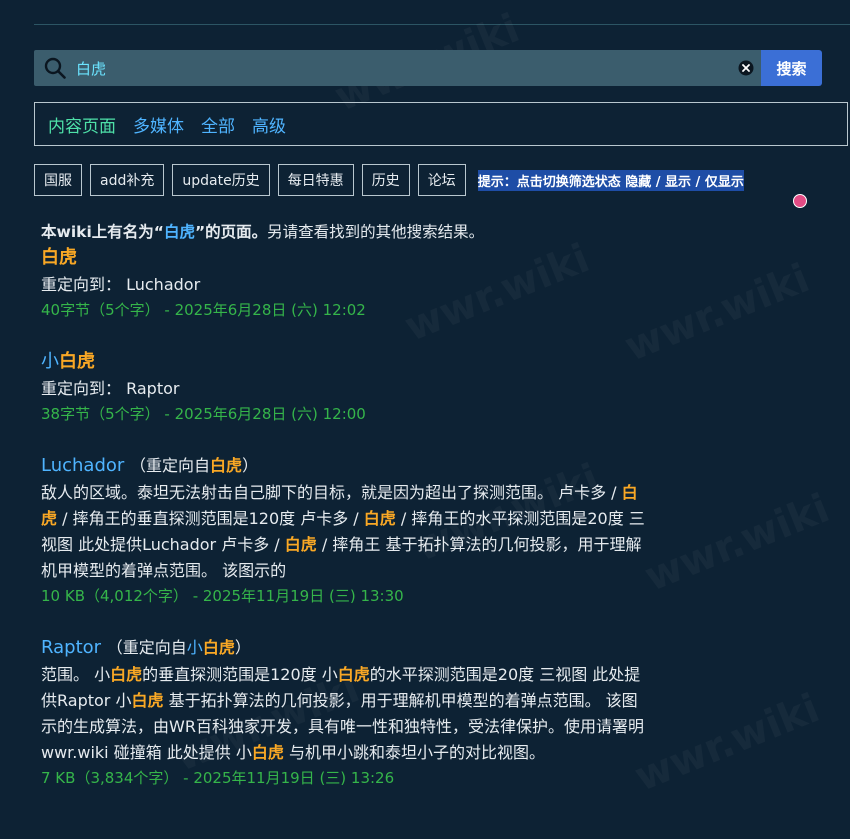 This screenshot has height=839, width=850. Describe the element at coordinates (385, 180) in the screenshot. I see `quick-button-history: 历史` at that location.